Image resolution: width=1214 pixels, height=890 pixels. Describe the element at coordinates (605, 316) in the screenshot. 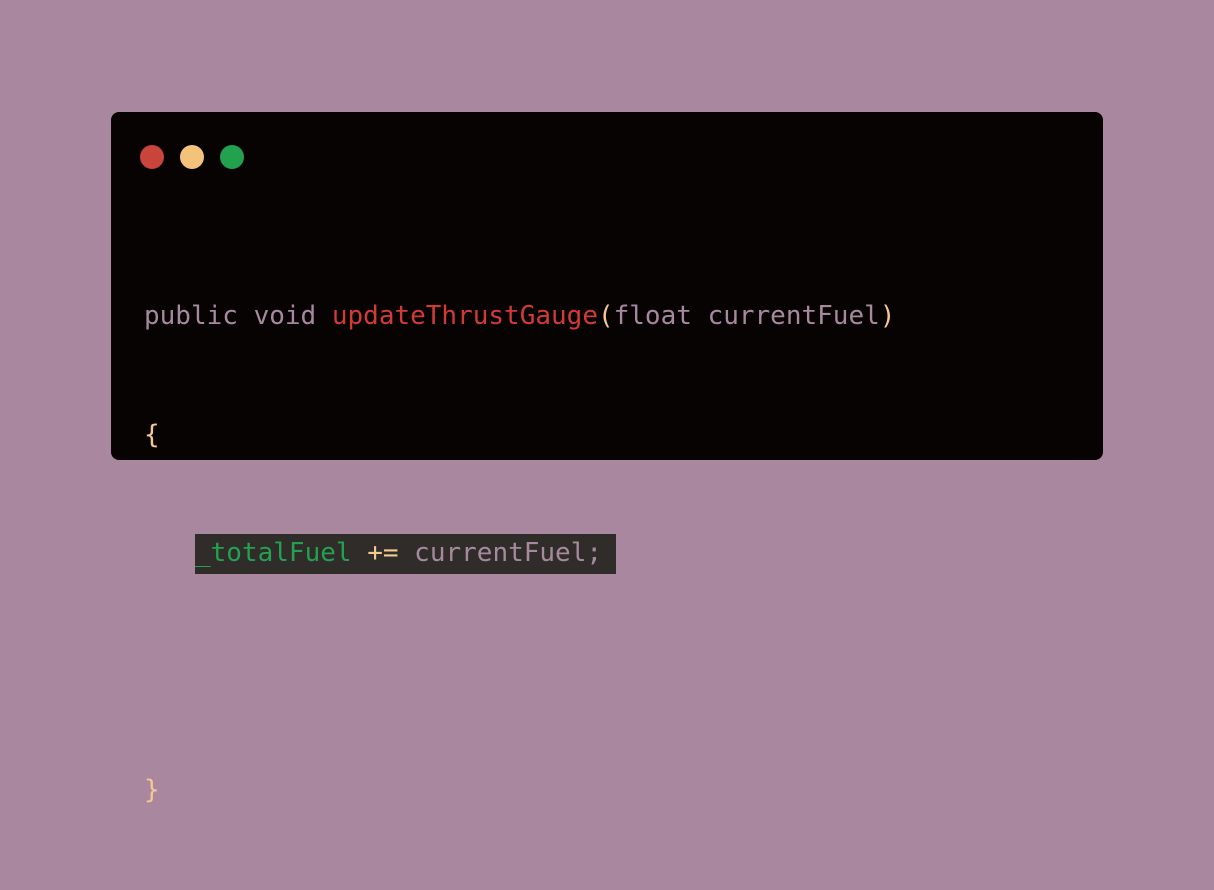

I see `paren-open: (` at that location.